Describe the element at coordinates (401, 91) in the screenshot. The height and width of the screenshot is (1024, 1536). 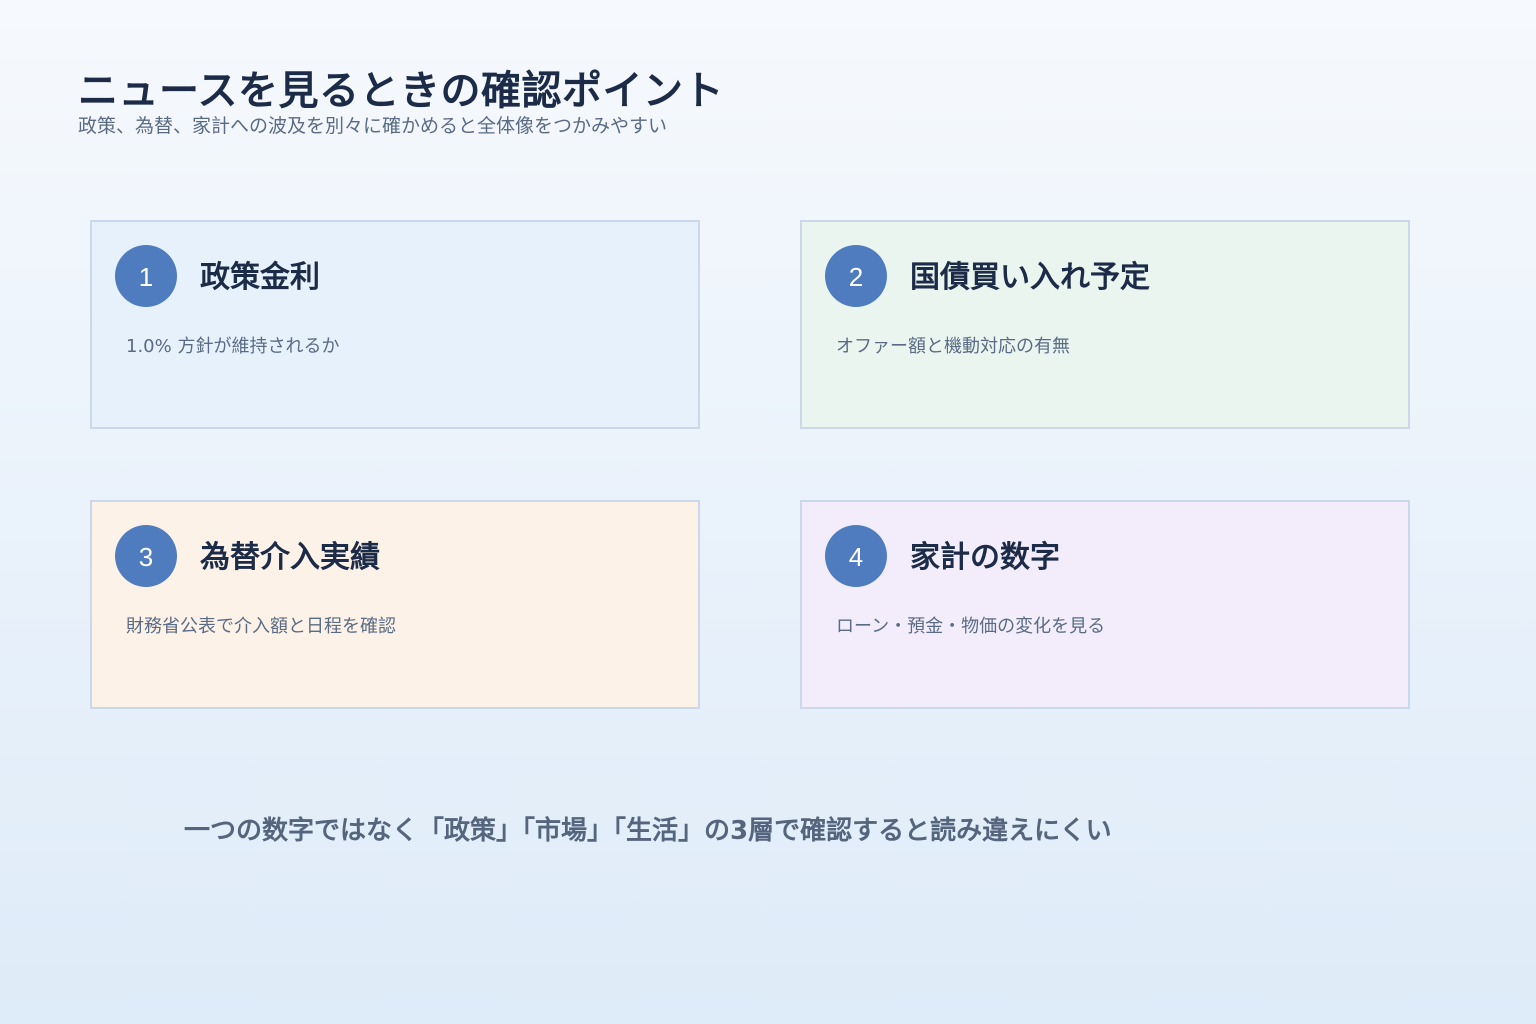
I see `page-title: ニュースを見るときの確認ポイント` at that location.